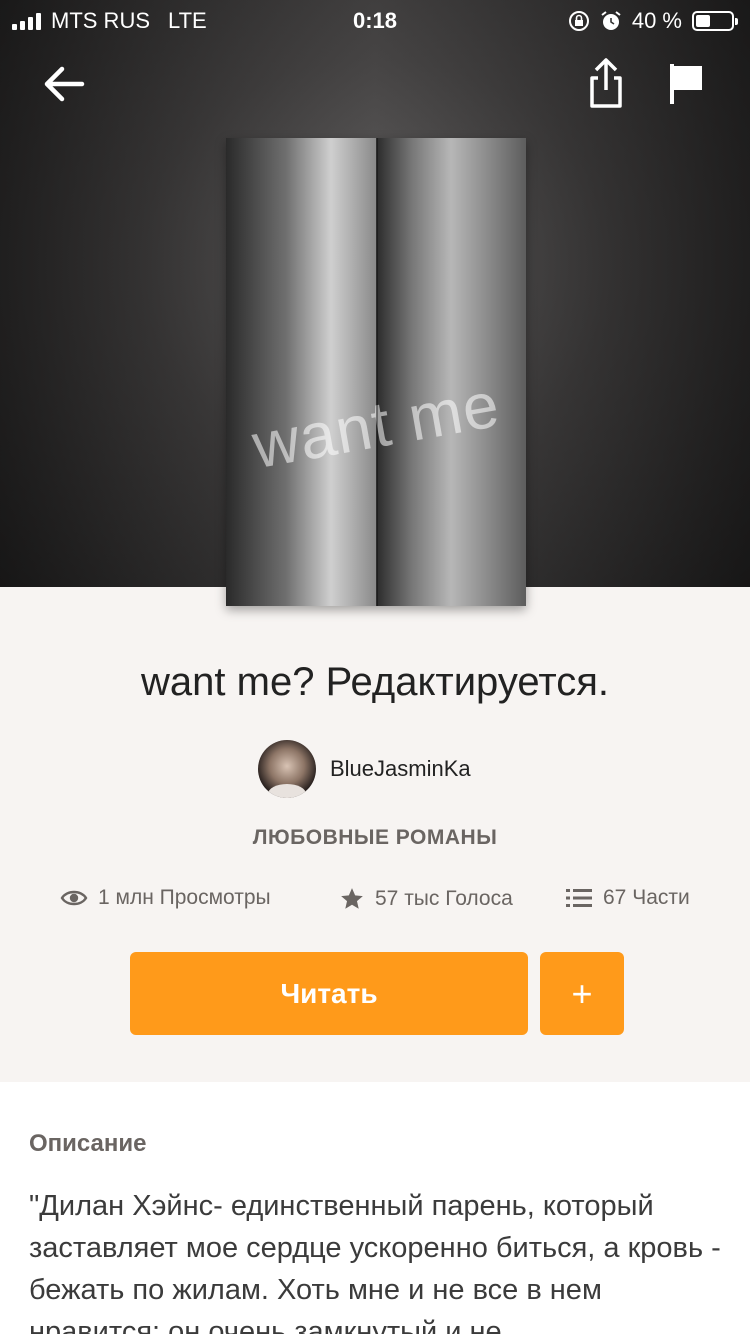  What do you see at coordinates (352, 898) in the screenshot?
I see `star-icon` at bounding box center [352, 898].